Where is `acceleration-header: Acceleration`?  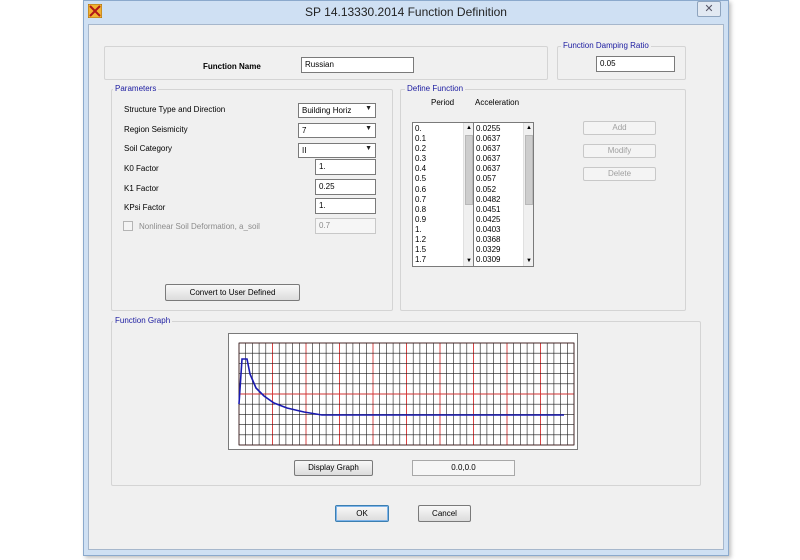 acceleration-header: Acceleration is located at coordinates (497, 102).